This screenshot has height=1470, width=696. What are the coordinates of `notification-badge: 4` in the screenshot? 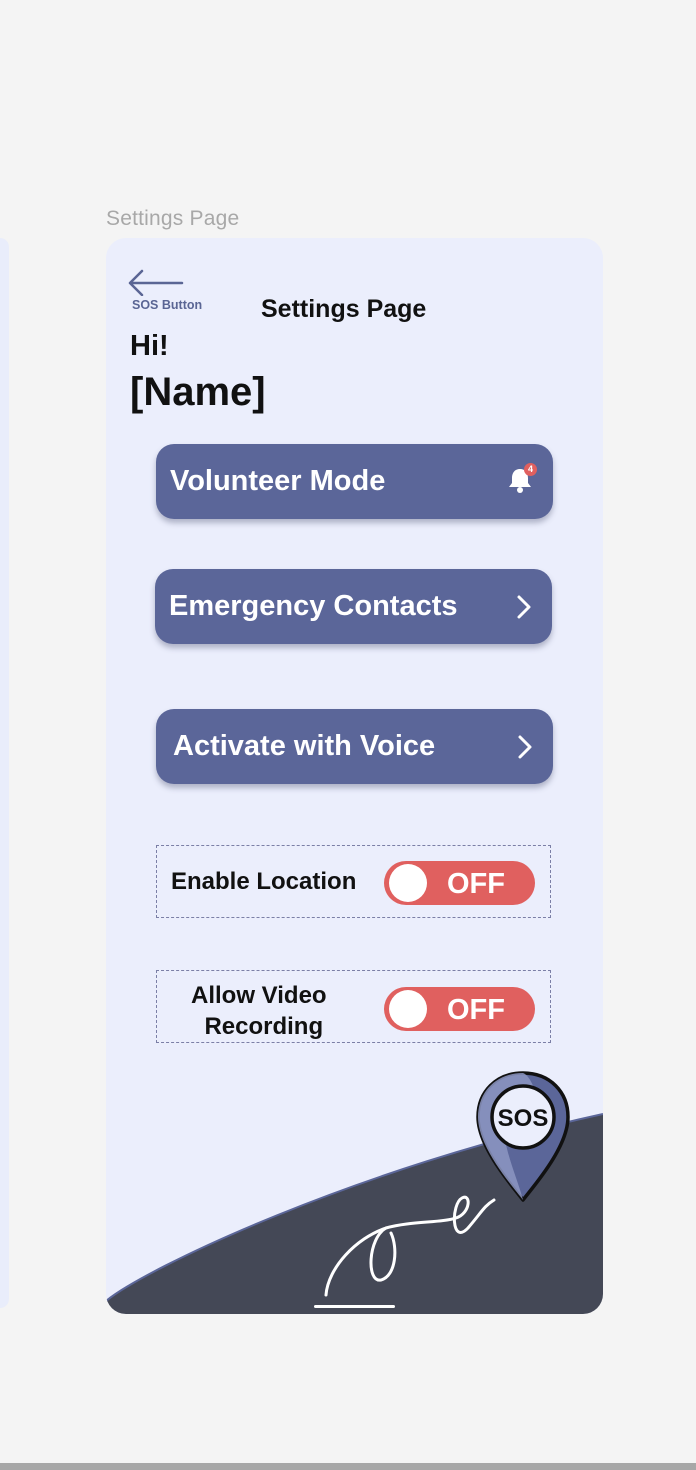 It's located at (530, 469).